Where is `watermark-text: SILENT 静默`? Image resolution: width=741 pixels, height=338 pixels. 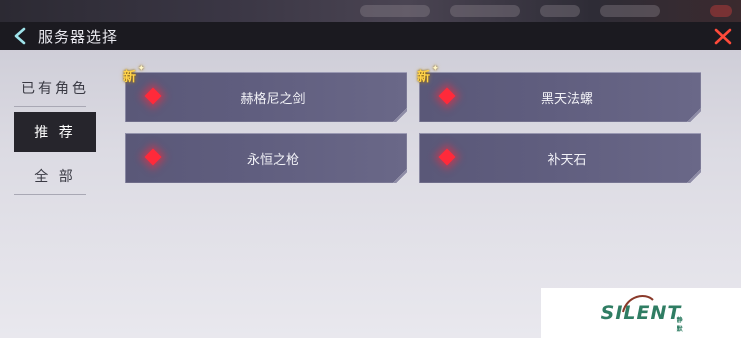
watermark-text: SILENT 静默 is located at coordinates (642, 314).